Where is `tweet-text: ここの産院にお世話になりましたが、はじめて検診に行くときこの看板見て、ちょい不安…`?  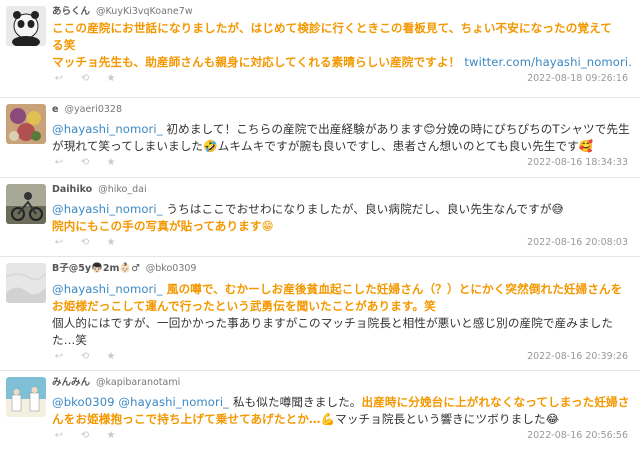
tweet-text: ここの産院にお世話になりましたが、はじめて検診に行くときこの看板見て、ちょい不安… is located at coordinates (342, 45).